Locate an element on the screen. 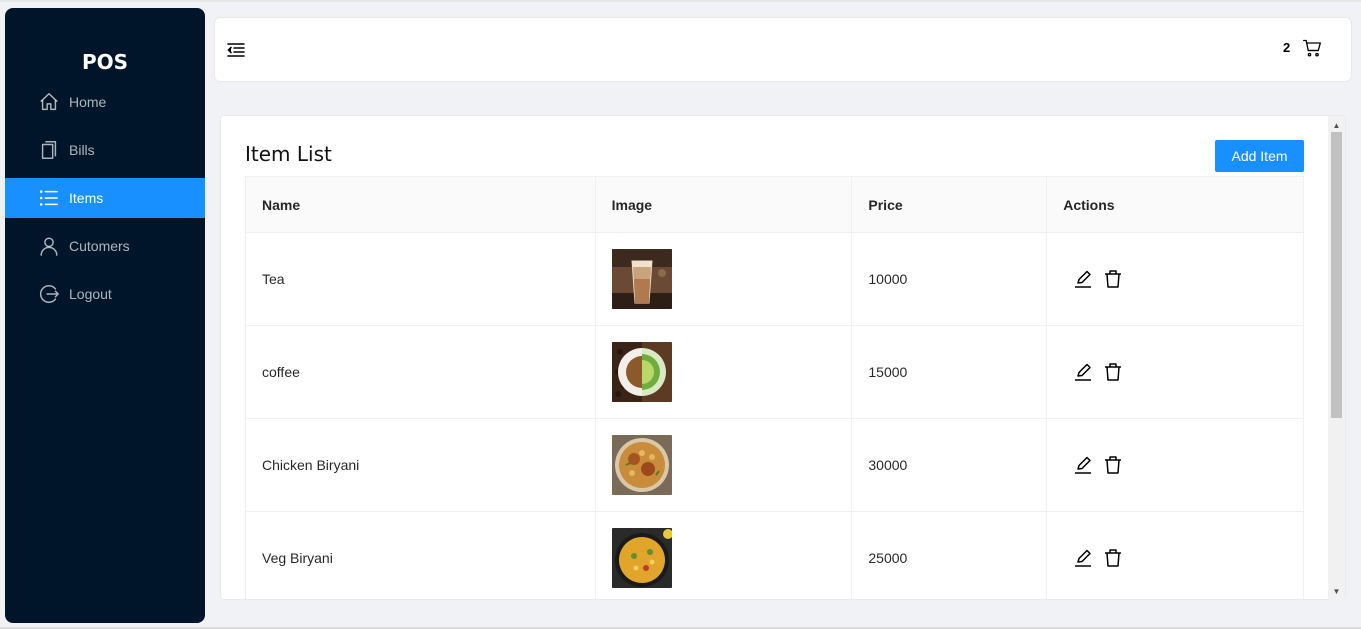 This screenshot has height=629, width=1361. copy-icon is located at coordinates (49, 150).